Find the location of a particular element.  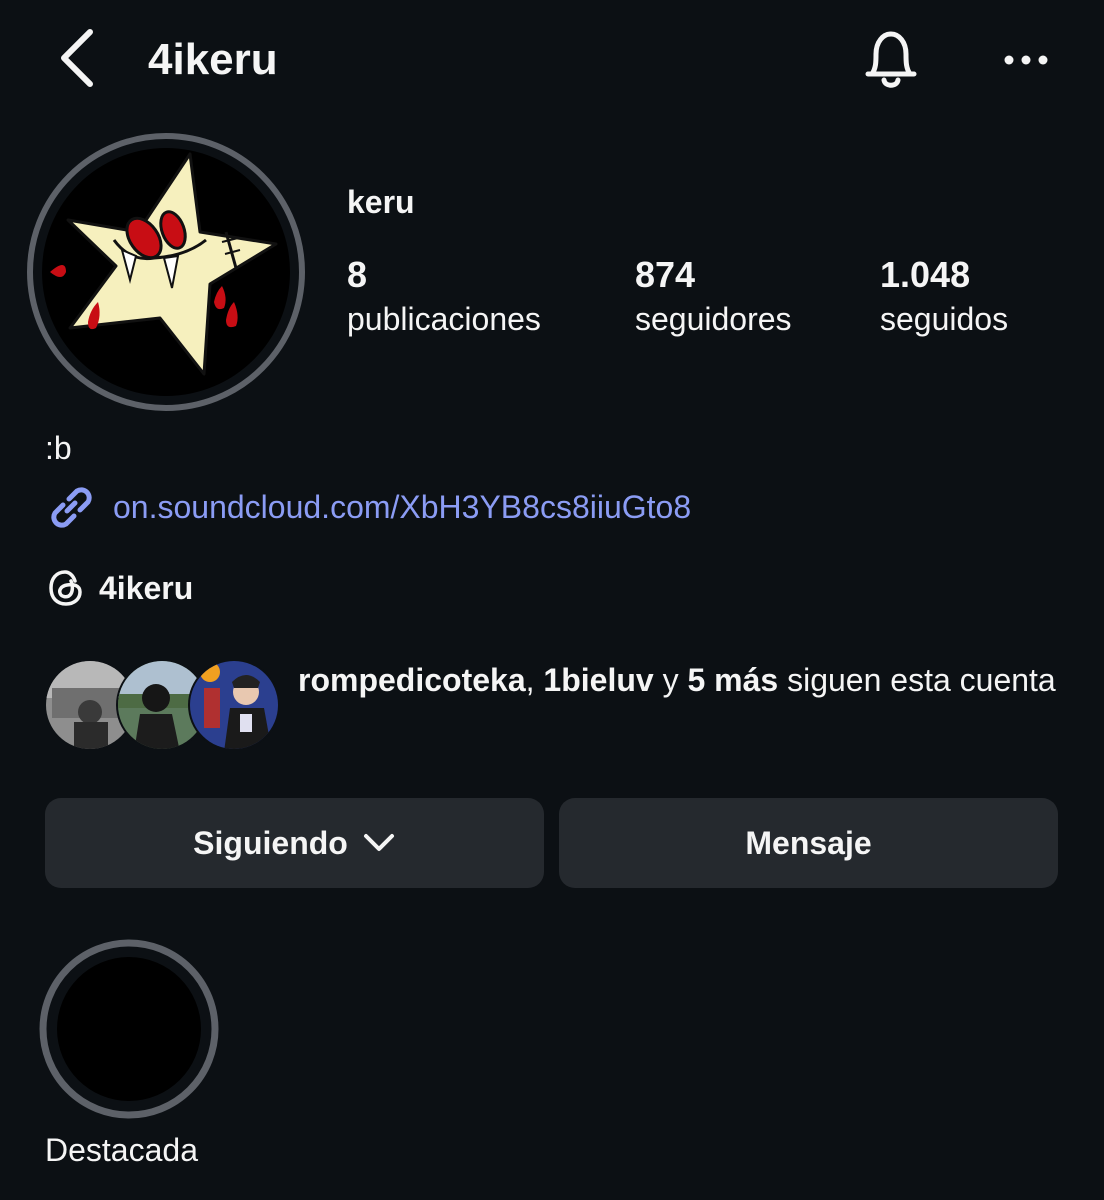

following-button-label: Siguiendo is located at coordinates (270, 842).